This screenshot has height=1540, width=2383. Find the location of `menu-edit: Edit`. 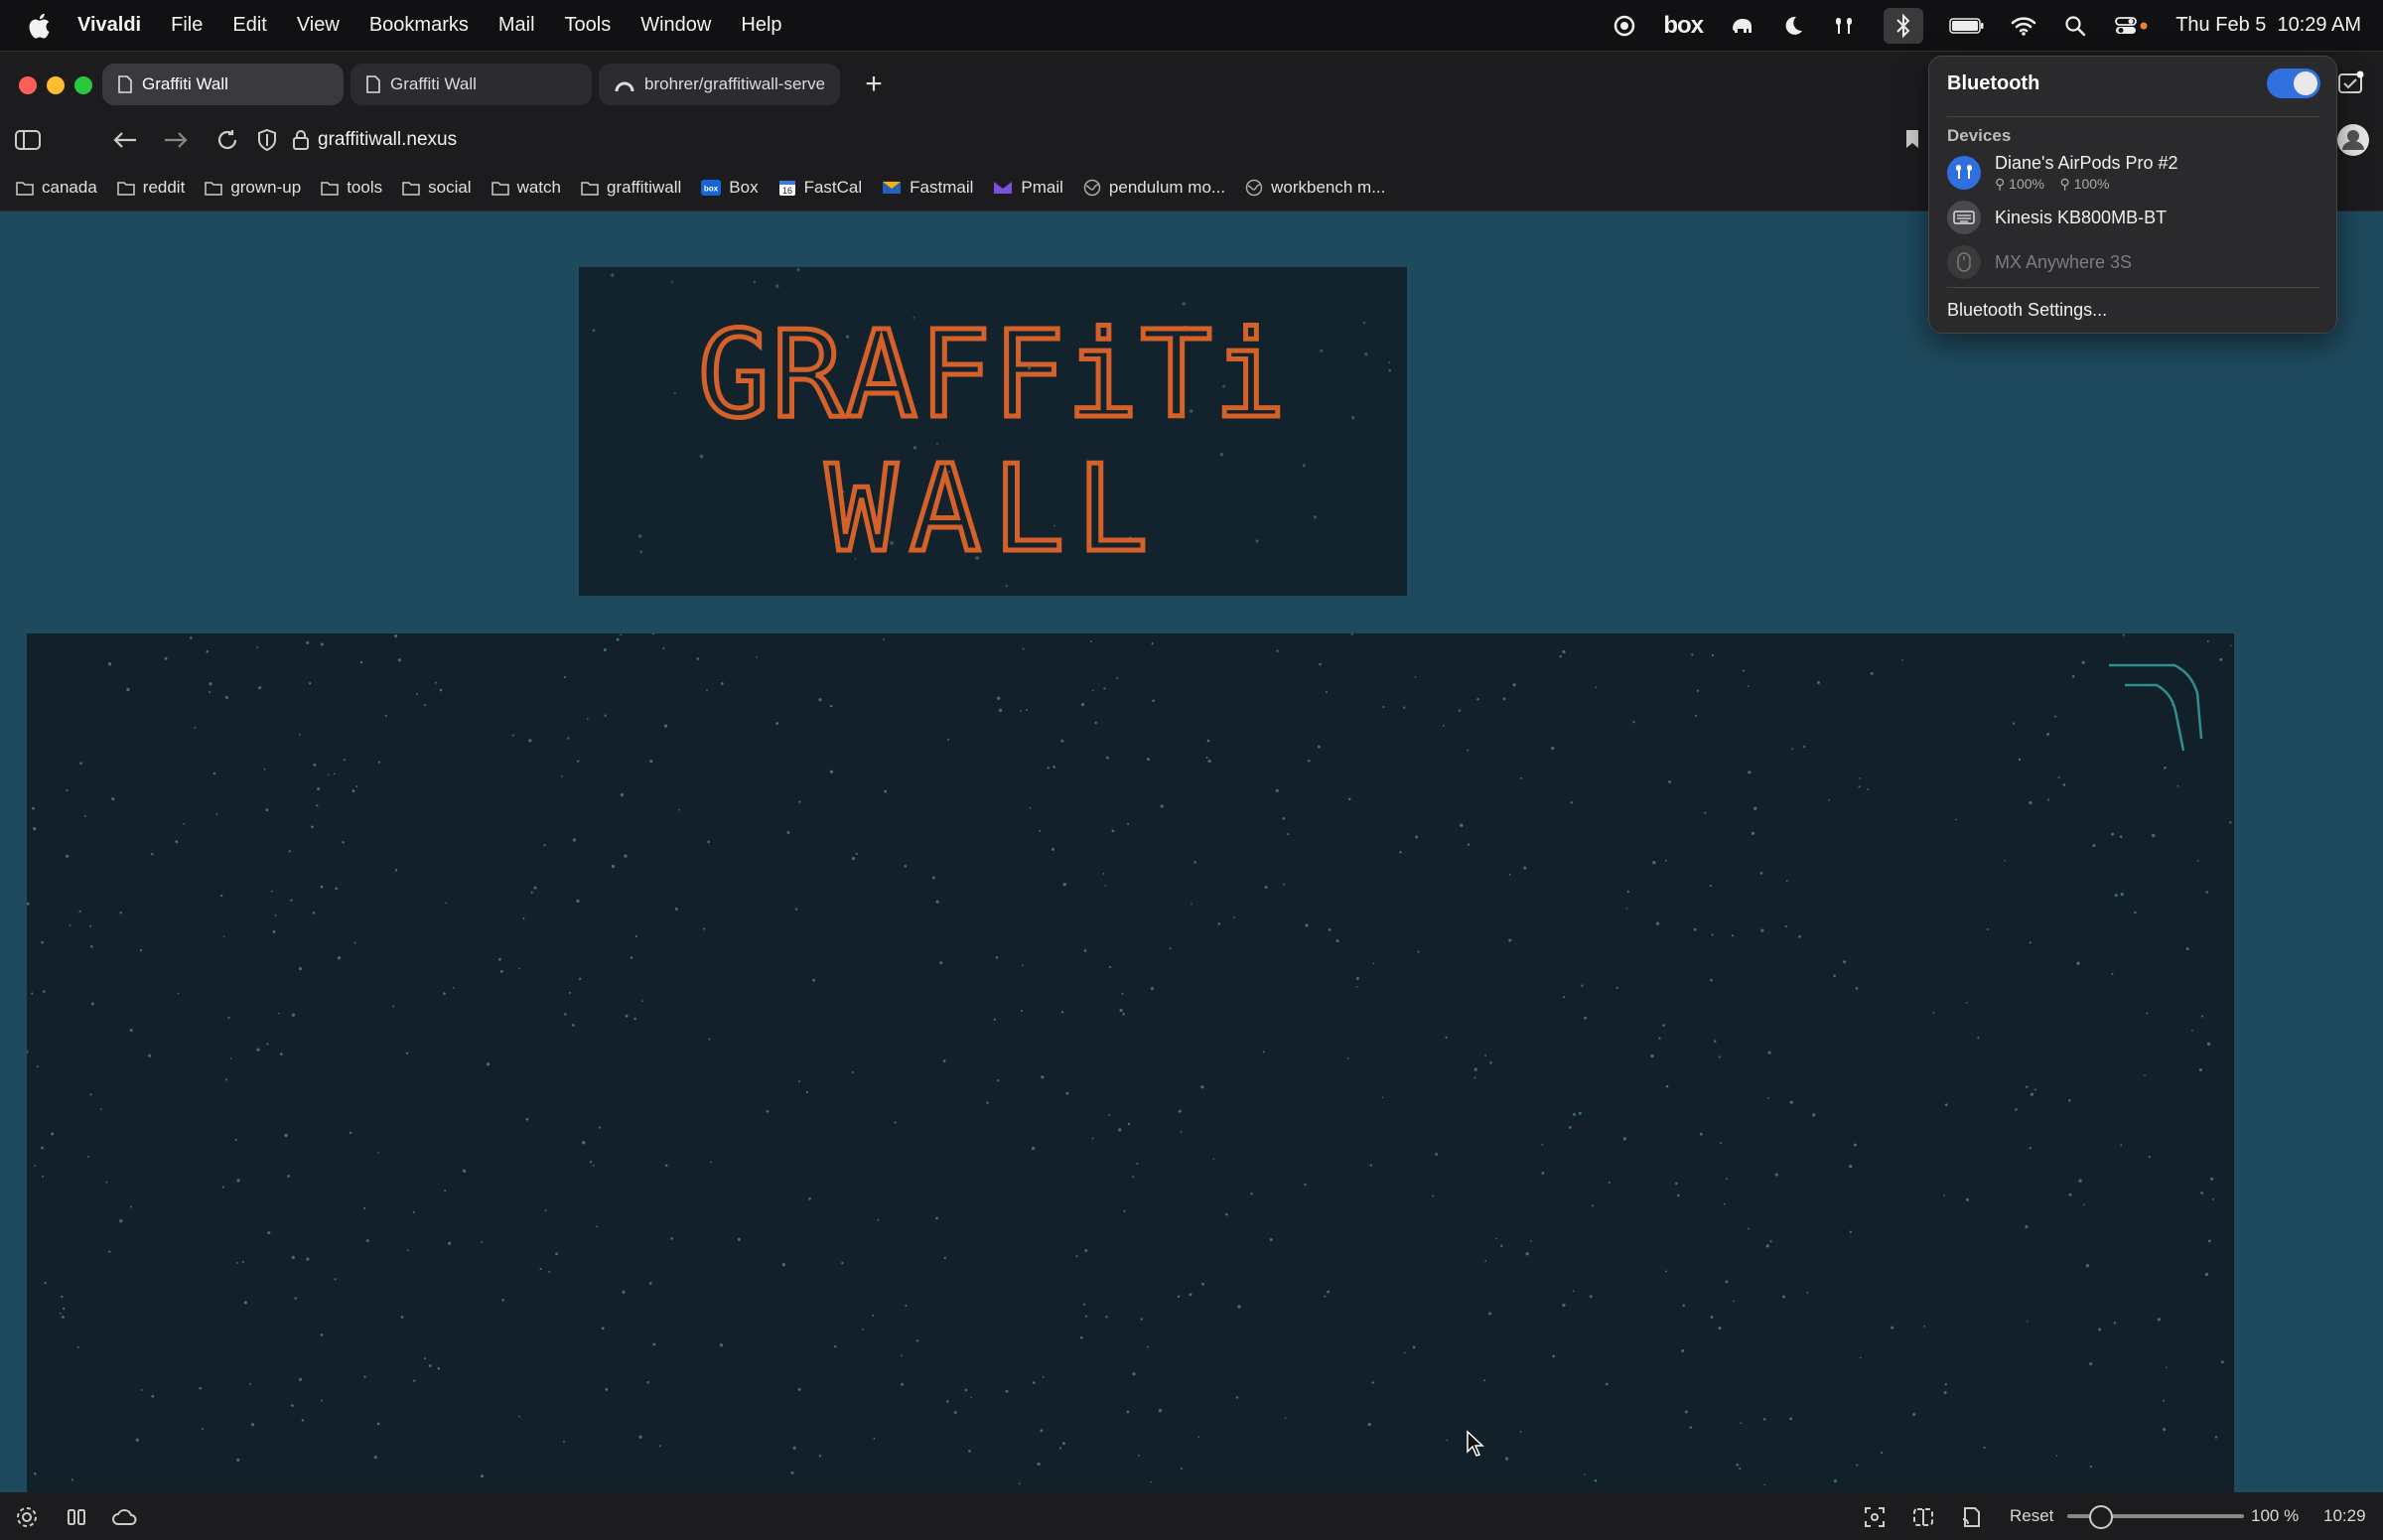

menu-edit: Edit is located at coordinates (249, 25).